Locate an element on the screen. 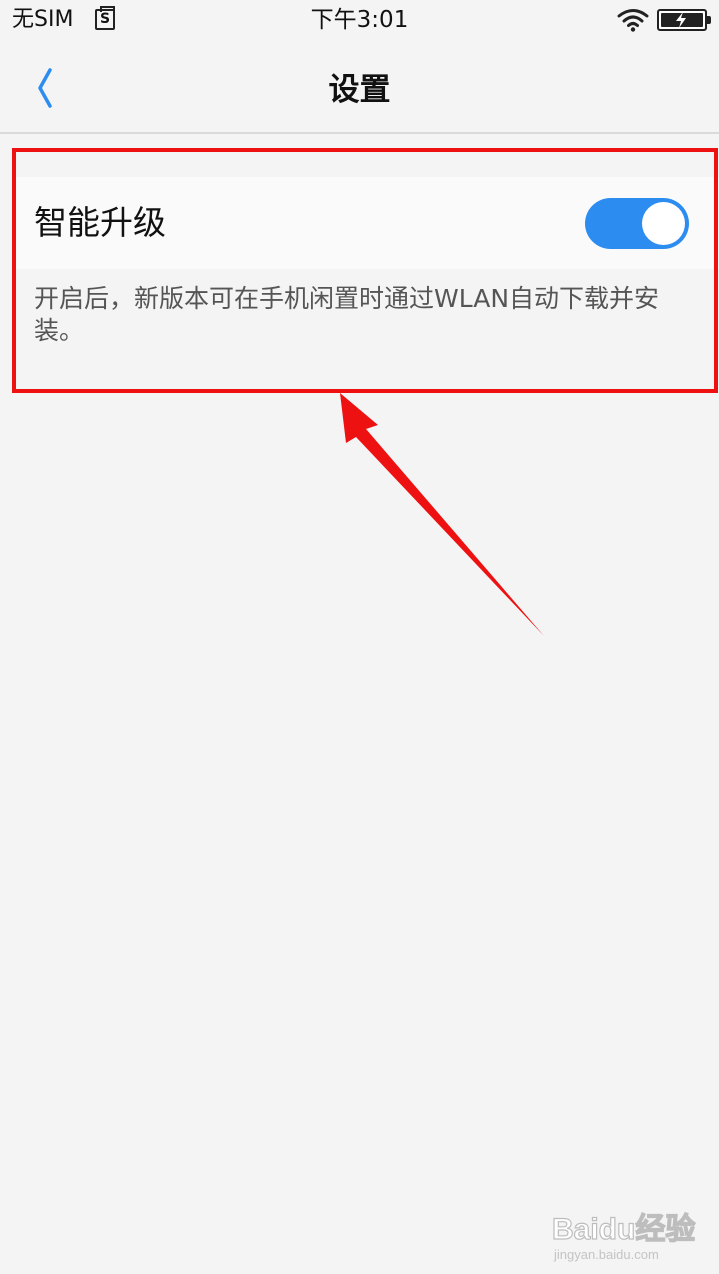 This screenshot has height=1274, width=719. watermark-brand: Baidu经验 is located at coordinates (623, 1229).